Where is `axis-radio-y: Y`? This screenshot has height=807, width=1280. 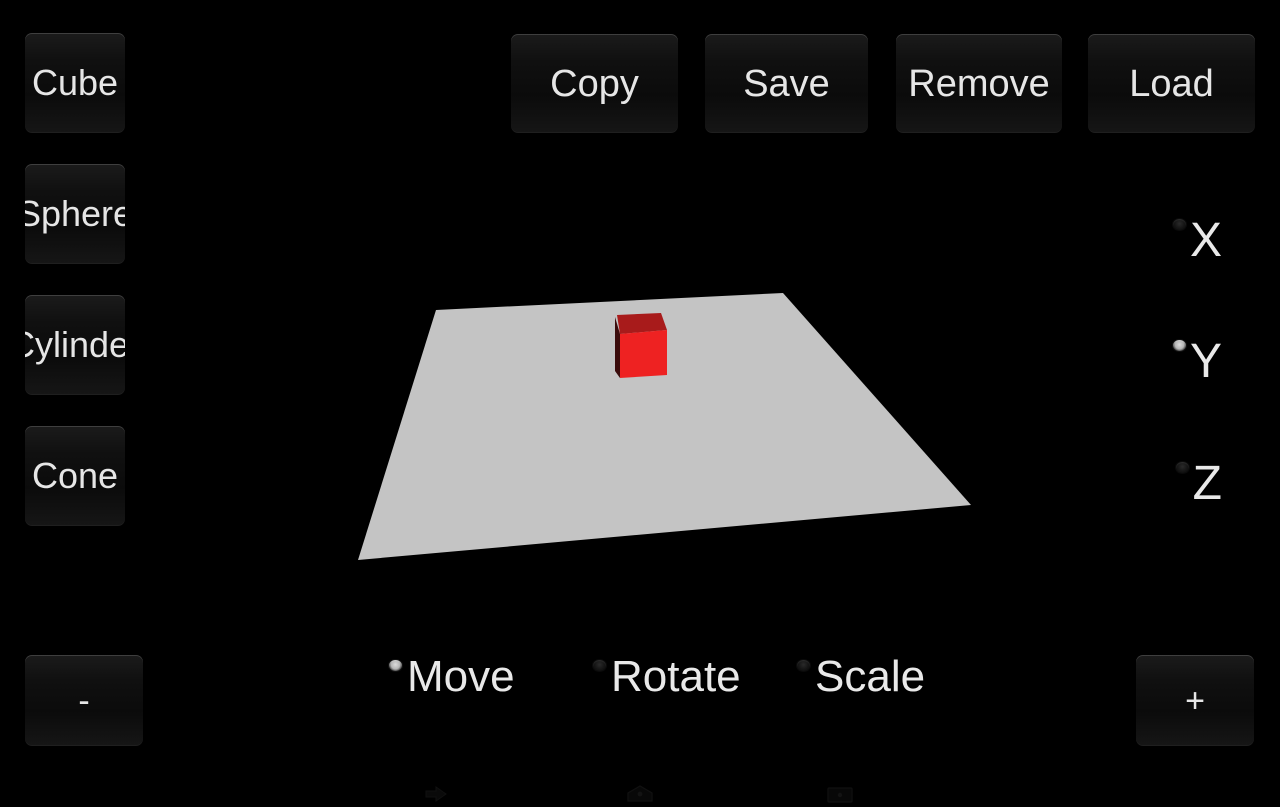 axis-radio-y: Y is located at coordinates (1197, 361).